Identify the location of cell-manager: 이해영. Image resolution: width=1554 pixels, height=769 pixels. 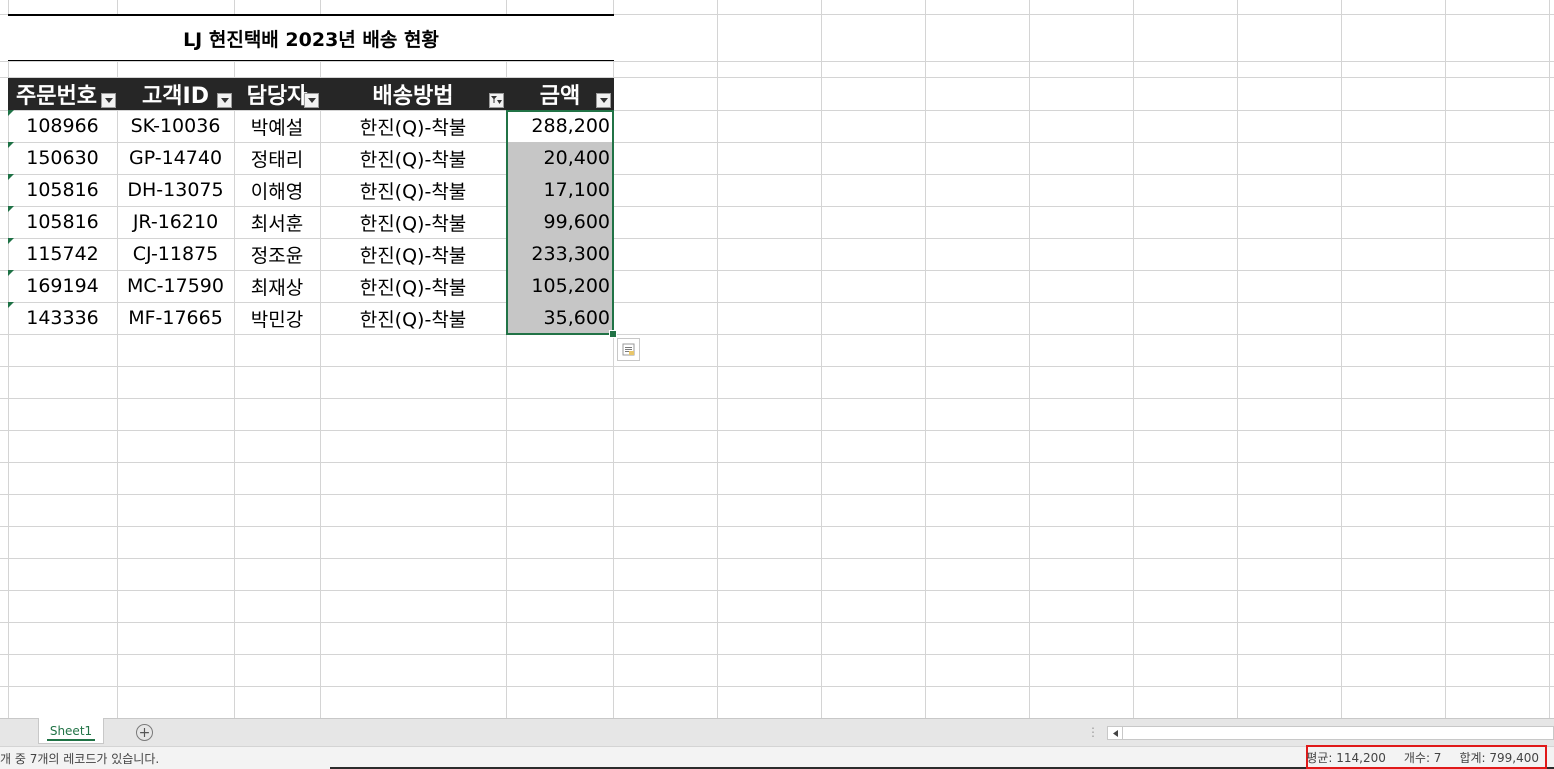
(277, 190).